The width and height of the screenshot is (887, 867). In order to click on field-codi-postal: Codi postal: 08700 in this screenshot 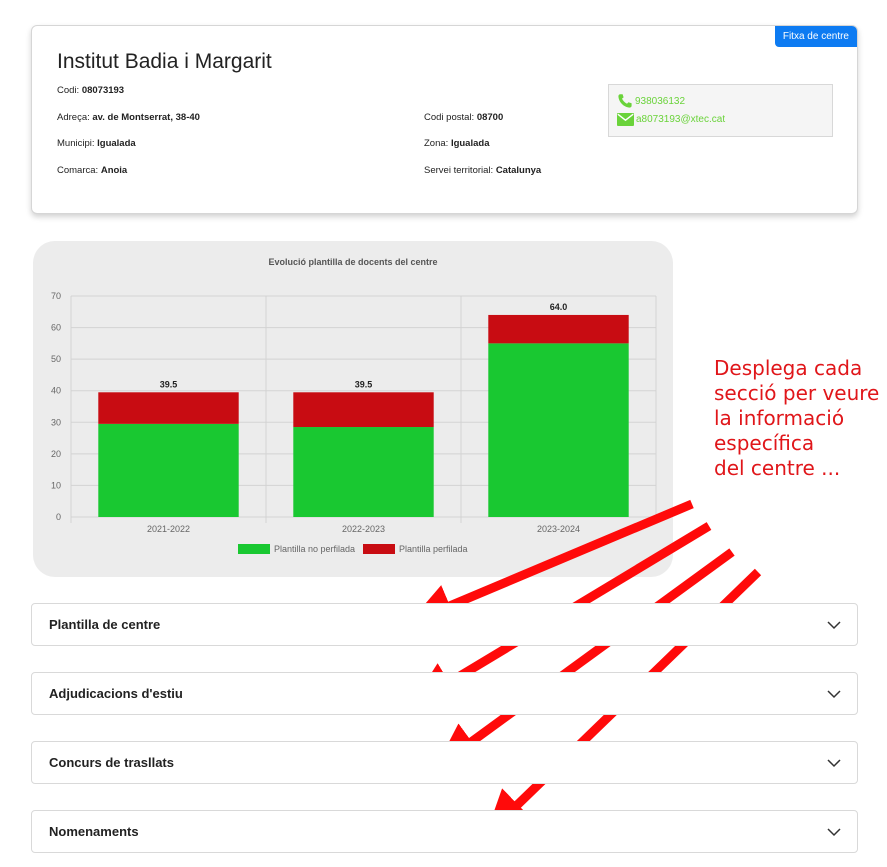, I will do `click(463, 117)`.